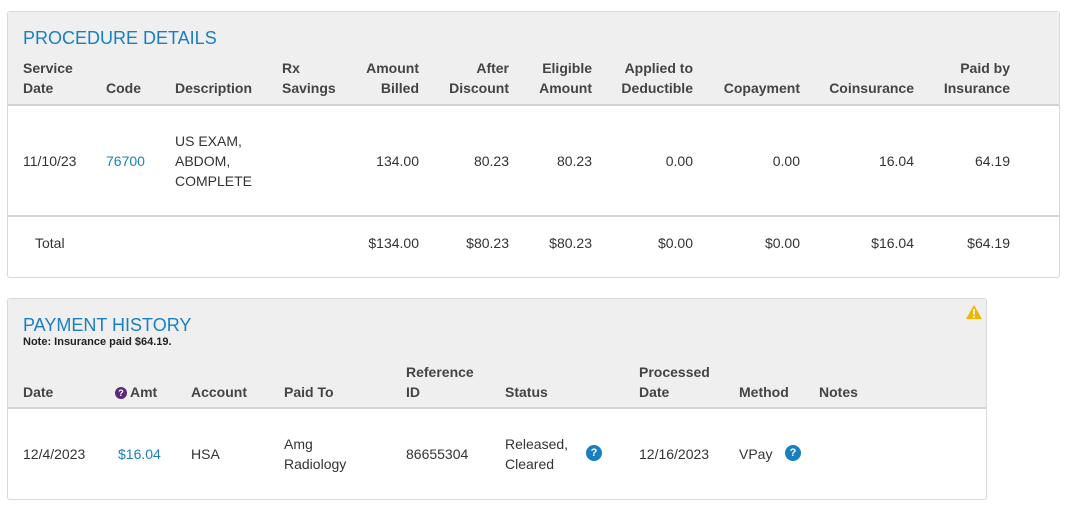  Describe the element at coordinates (136, 392) in the screenshot. I see `header-amt: ? Amt` at that location.